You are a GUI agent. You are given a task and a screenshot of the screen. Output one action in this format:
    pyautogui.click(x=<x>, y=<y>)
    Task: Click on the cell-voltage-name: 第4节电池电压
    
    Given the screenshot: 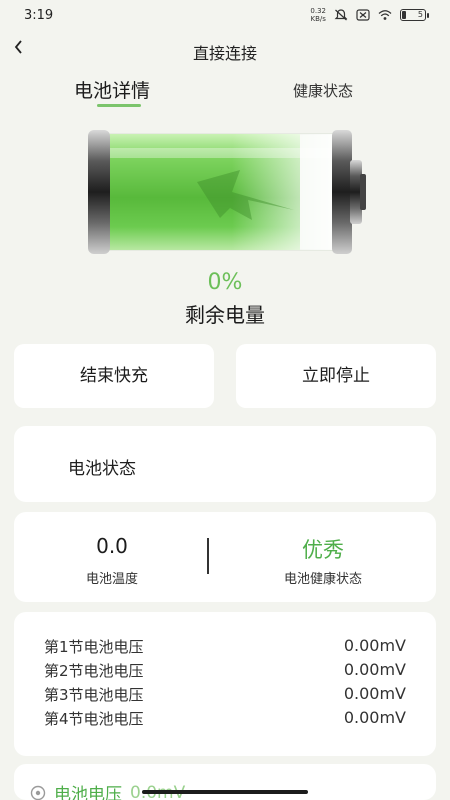 What is the action you would take?
    pyautogui.click(x=94, y=719)
    